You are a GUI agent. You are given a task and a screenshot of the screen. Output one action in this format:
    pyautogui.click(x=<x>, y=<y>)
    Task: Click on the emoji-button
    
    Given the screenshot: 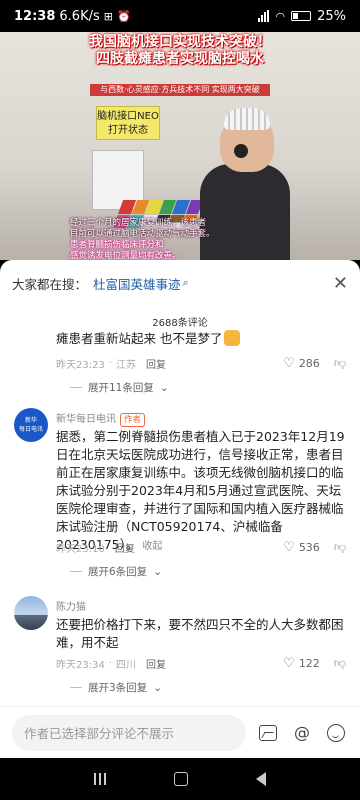 What is the action you would take?
    pyautogui.click(x=336, y=733)
    